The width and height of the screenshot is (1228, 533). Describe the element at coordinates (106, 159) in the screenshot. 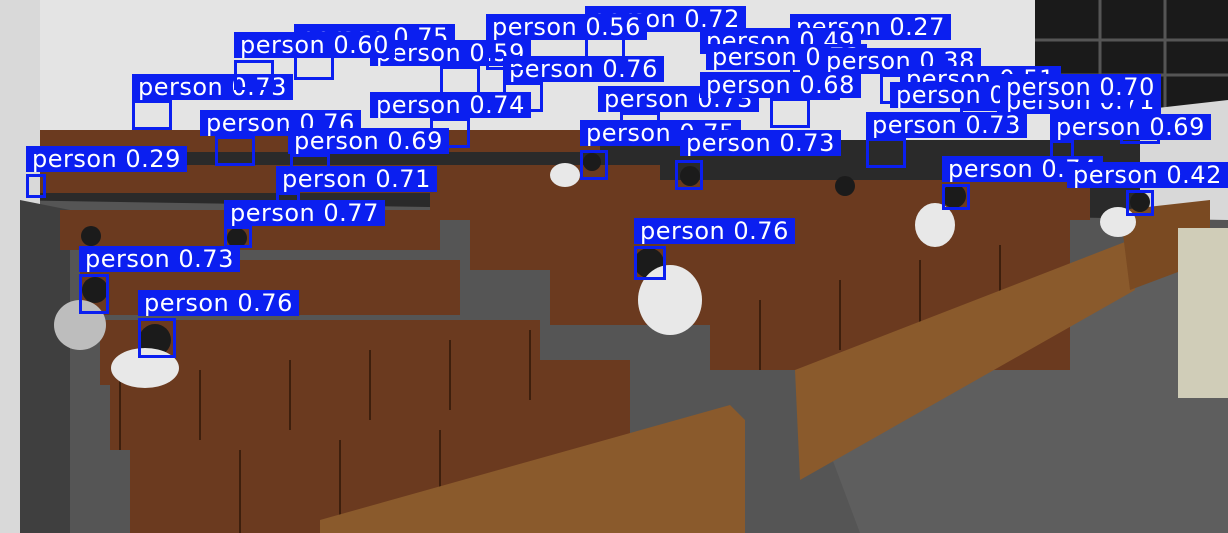

I see `detection-label: person 0.29` at that location.